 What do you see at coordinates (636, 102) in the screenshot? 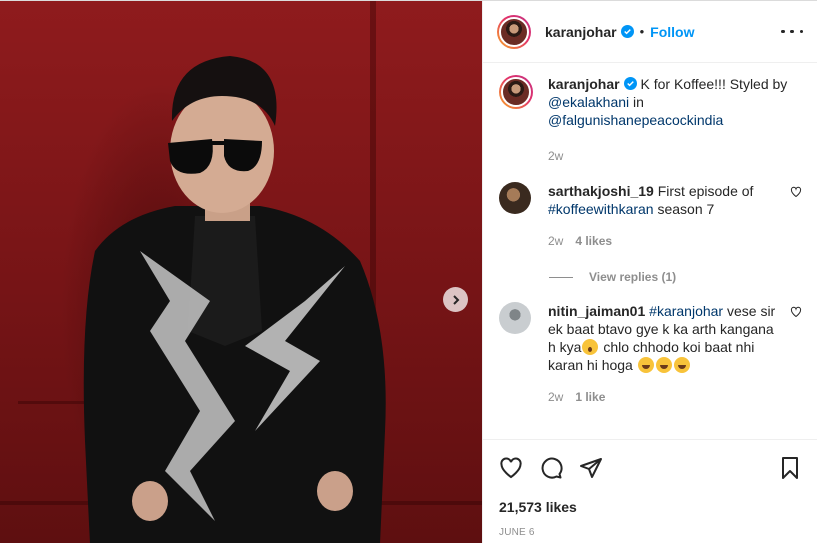
I see `caption-text: in` at bounding box center [636, 102].